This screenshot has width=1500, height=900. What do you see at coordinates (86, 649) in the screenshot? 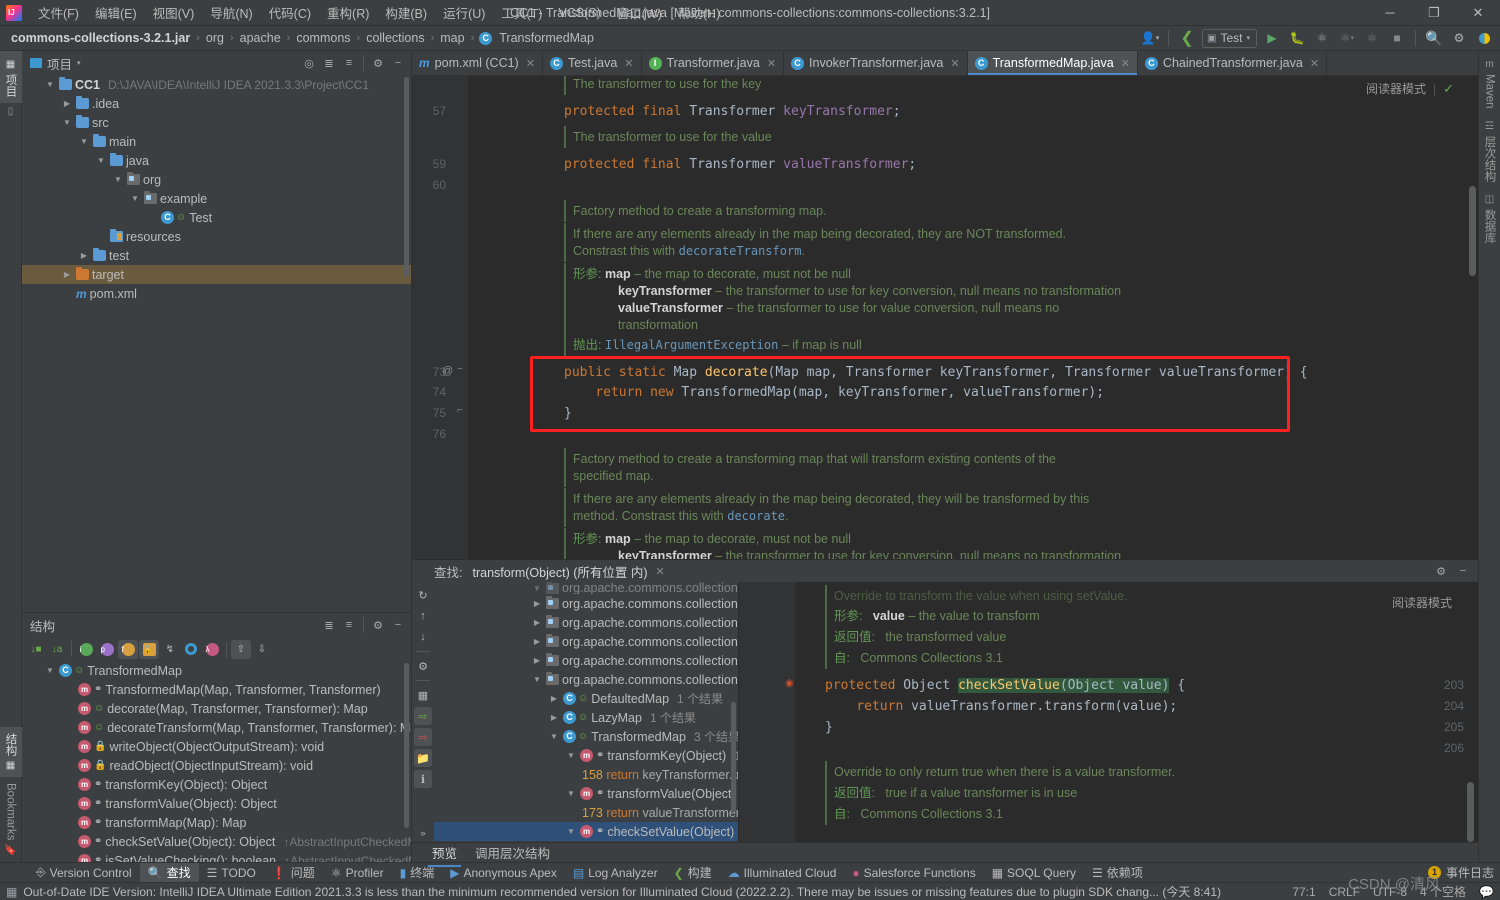
I see `show-inherited-icon: i` at bounding box center [86, 649].